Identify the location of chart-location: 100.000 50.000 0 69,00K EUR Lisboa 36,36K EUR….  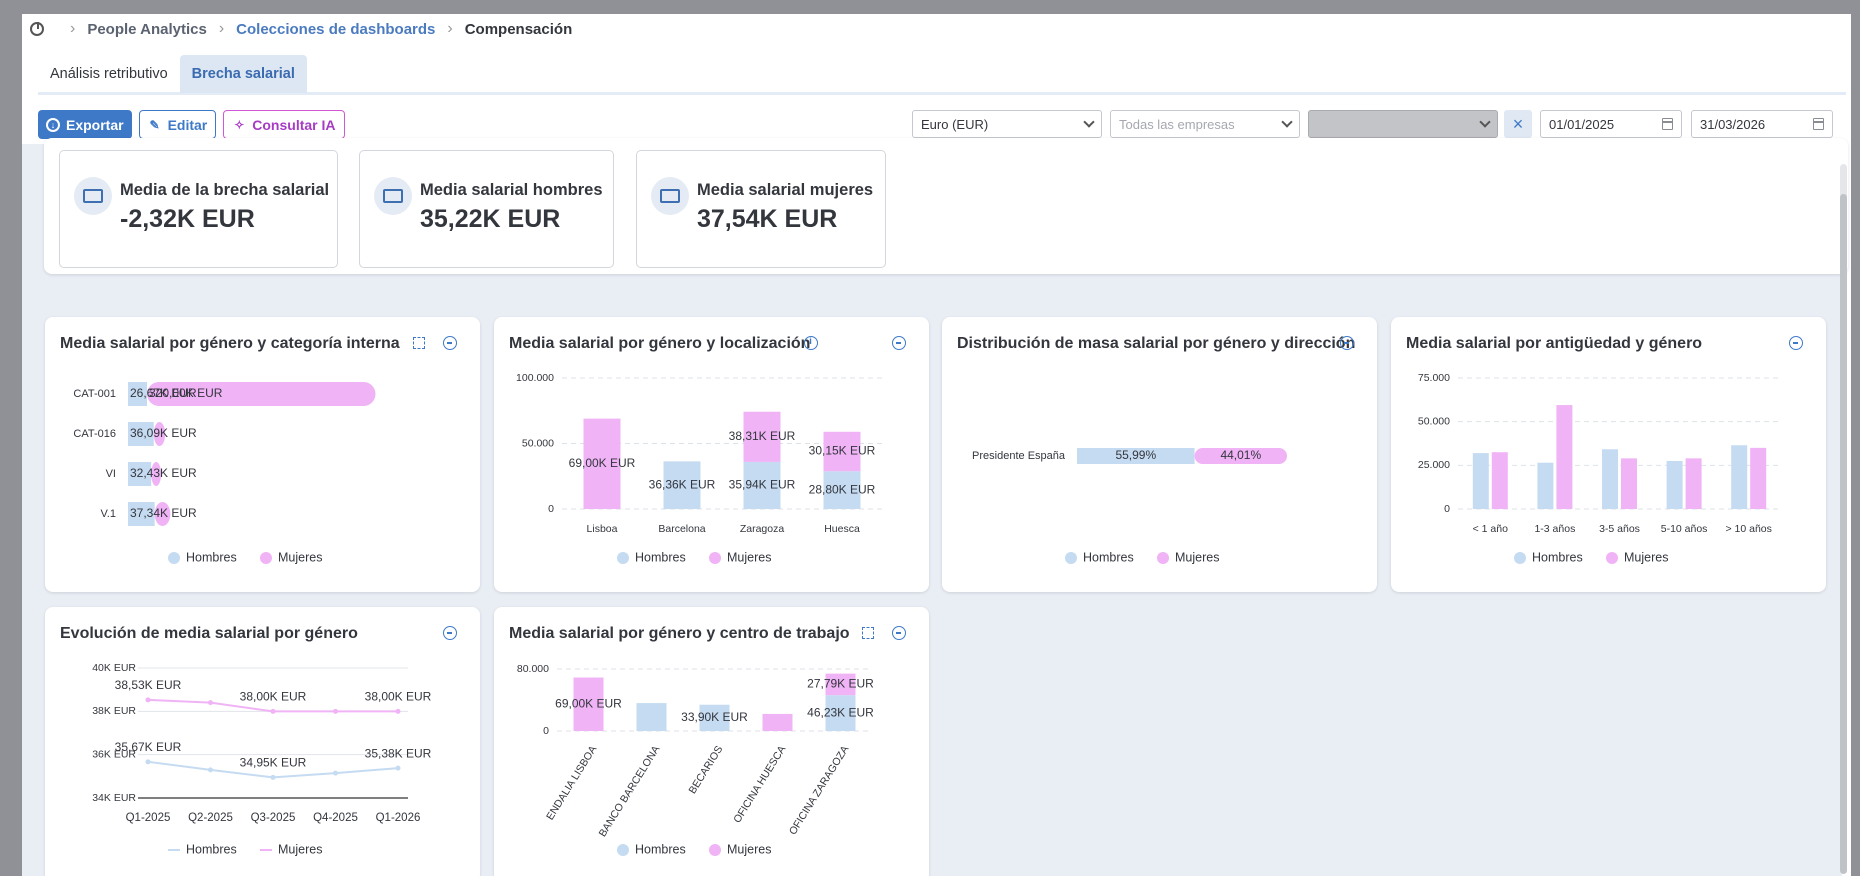
(699, 468).